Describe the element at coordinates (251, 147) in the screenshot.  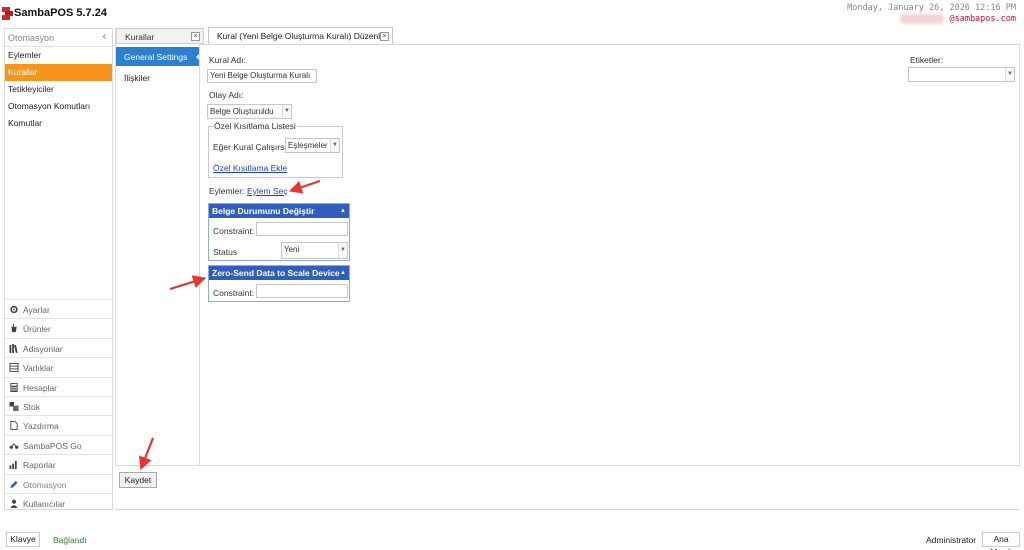
I see `execute-if-label: Eğer Kural Çalışırsa` at that location.